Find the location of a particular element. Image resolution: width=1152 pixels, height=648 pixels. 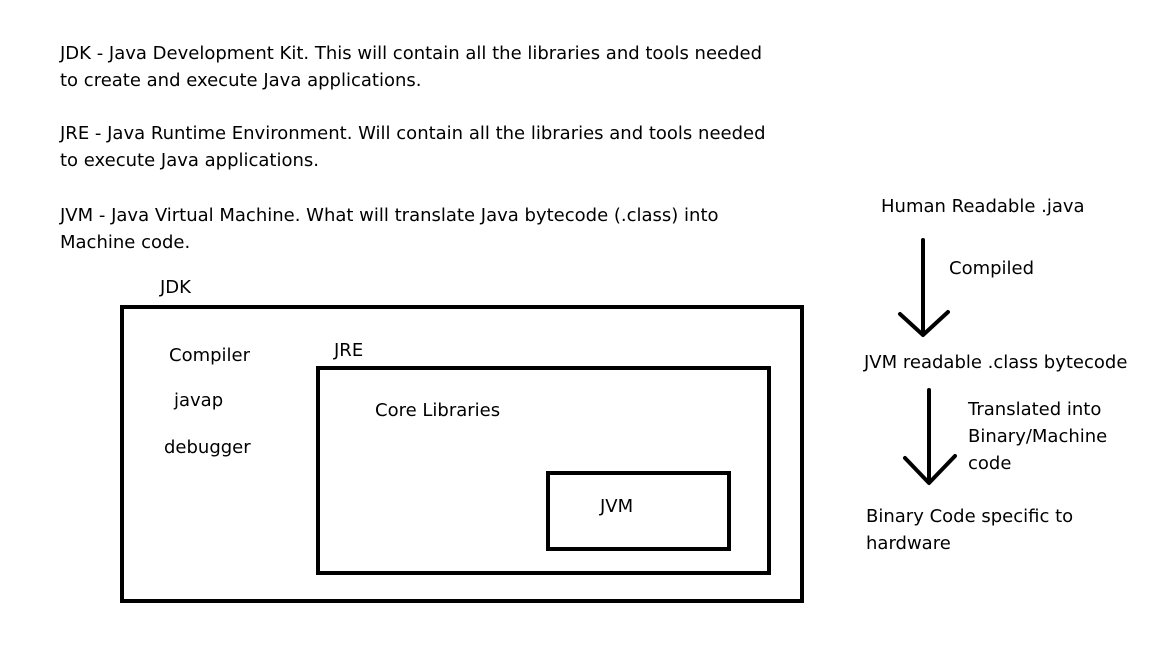

debugger-label: debugger is located at coordinates (207, 447).